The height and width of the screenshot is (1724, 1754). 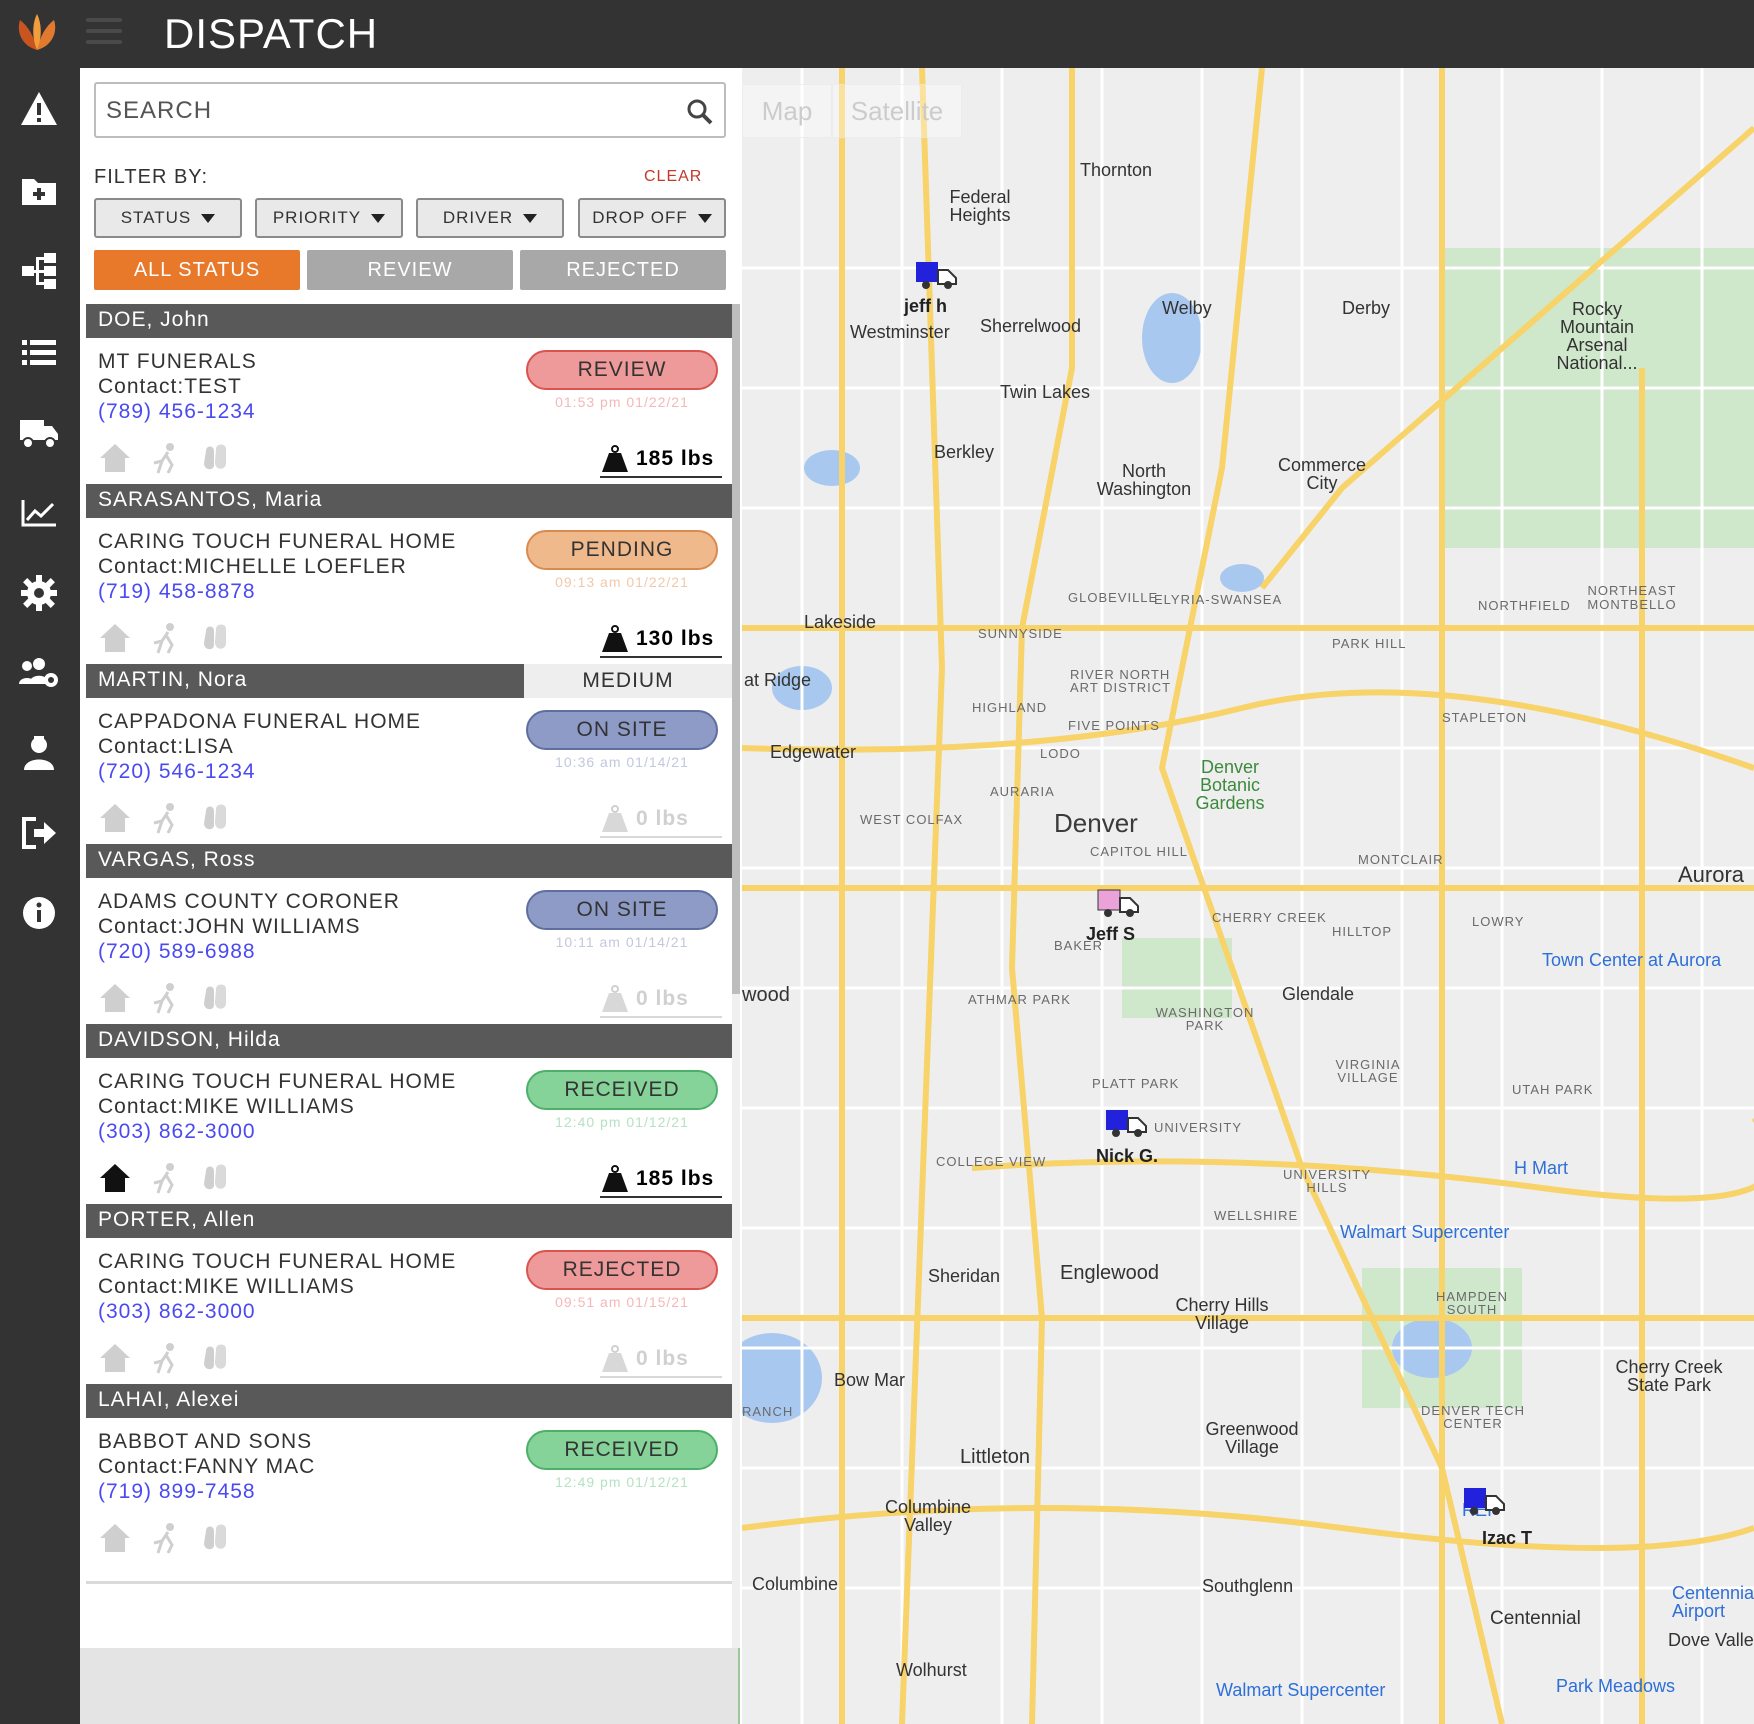 What do you see at coordinates (39, 433) in the screenshot?
I see `truck-icon` at bounding box center [39, 433].